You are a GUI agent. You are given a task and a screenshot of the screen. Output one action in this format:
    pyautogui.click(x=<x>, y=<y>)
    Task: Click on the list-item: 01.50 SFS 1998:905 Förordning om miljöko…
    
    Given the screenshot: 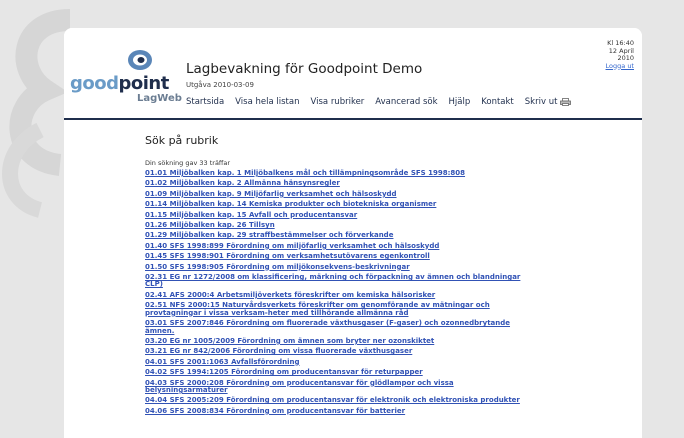 What is the action you would take?
    pyautogui.click(x=340, y=267)
    